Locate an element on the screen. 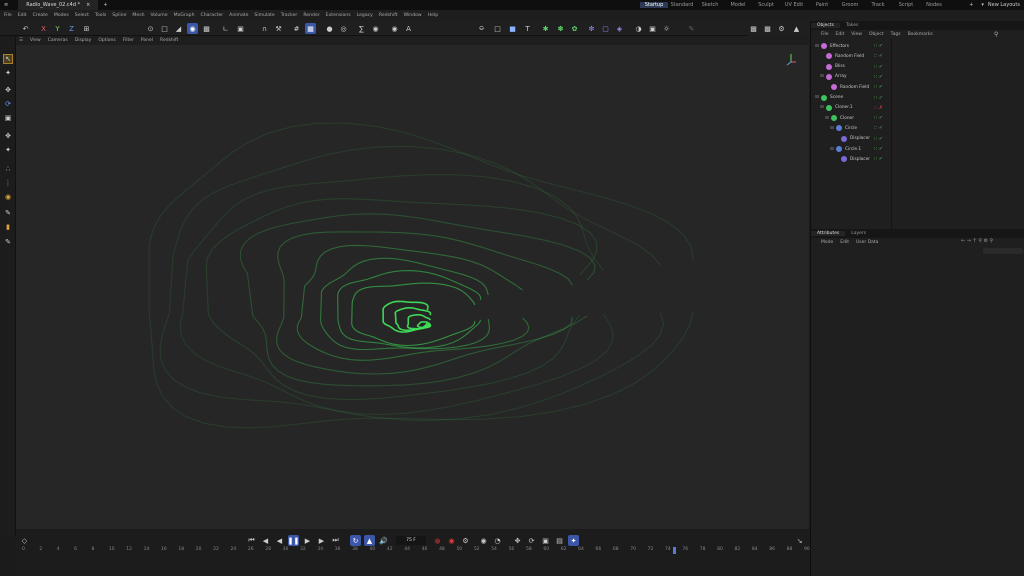 The image size is (1024, 576). layout-tab-standard: Standard is located at coordinates (682, 5).